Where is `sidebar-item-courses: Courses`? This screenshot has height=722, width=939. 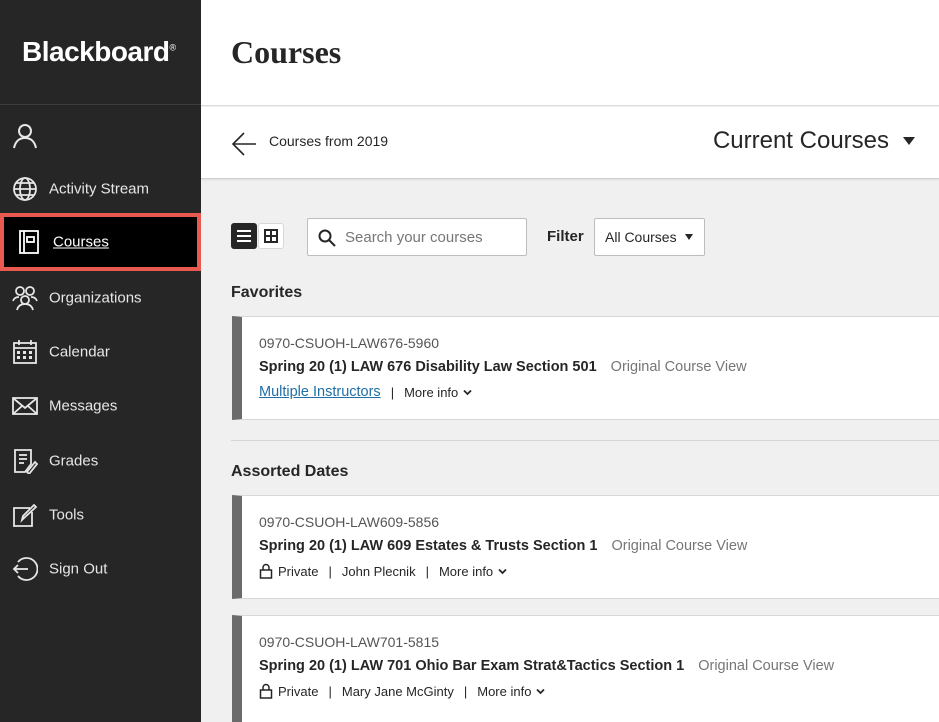 sidebar-item-courses: Courses is located at coordinates (100, 242).